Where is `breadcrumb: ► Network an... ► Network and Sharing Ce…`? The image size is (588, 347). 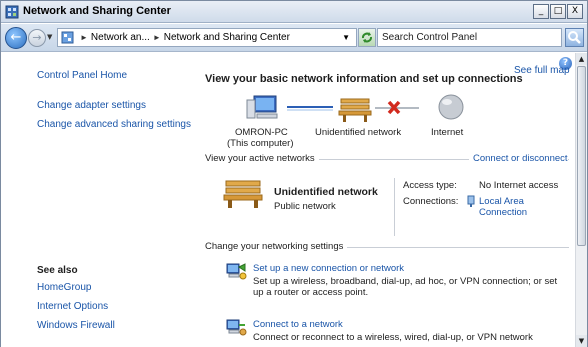 breadcrumb: ► Network an... ► Network and Sharing Ce… is located at coordinates (207, 37).